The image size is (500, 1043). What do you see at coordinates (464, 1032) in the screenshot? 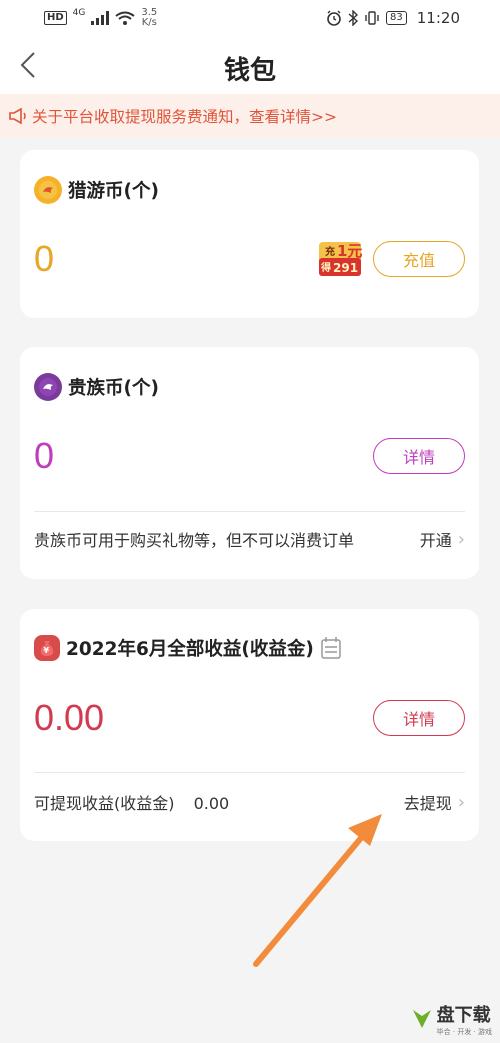
I see `watermark-sub: 毕合 · 开发 · 游戏` at bounding box center [464, 1032].